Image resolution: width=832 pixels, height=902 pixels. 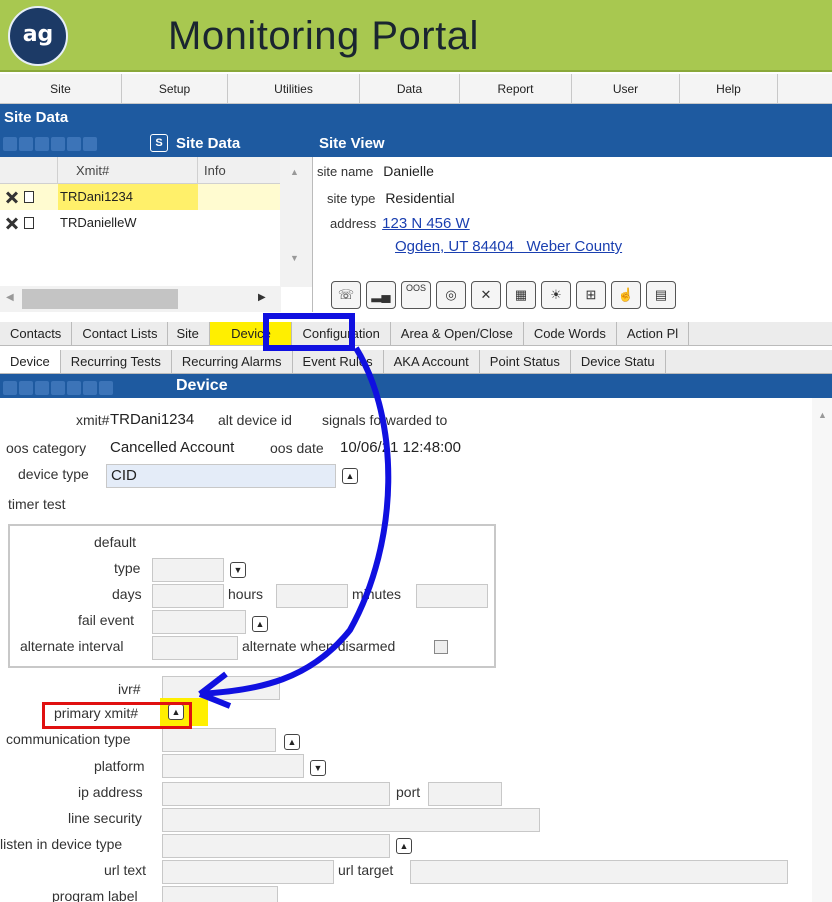 What do you see at coordinates (295, 521) in the screenshot?
I see `annotation-arrow-path` at bounding box center [295, 521].